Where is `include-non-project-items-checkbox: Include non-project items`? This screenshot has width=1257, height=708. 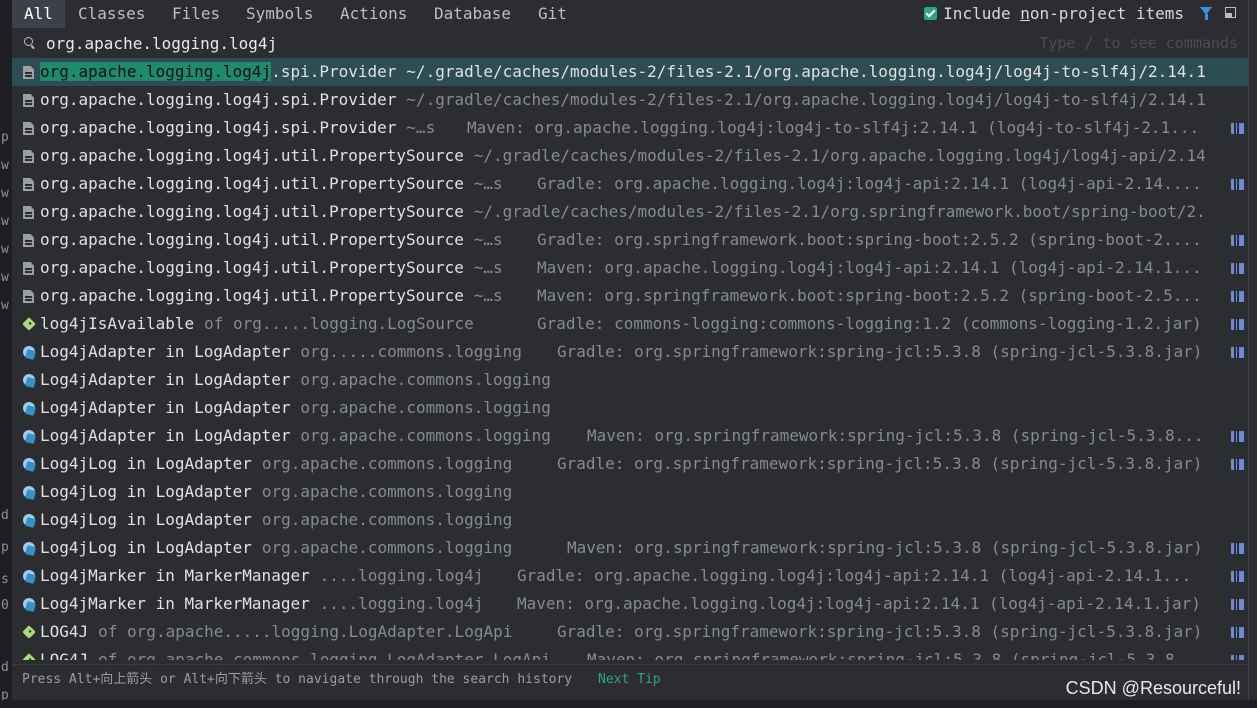 include-non-project-items-checkbox: Include non-project items is located at coordinates (1054, 14).